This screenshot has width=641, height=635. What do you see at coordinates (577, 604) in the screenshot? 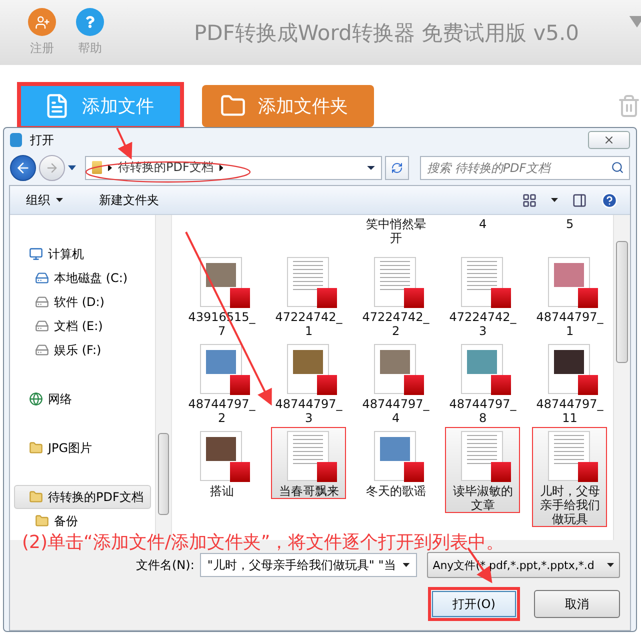
I see `cancel-button: 取消` at bounding box center [577, 604].